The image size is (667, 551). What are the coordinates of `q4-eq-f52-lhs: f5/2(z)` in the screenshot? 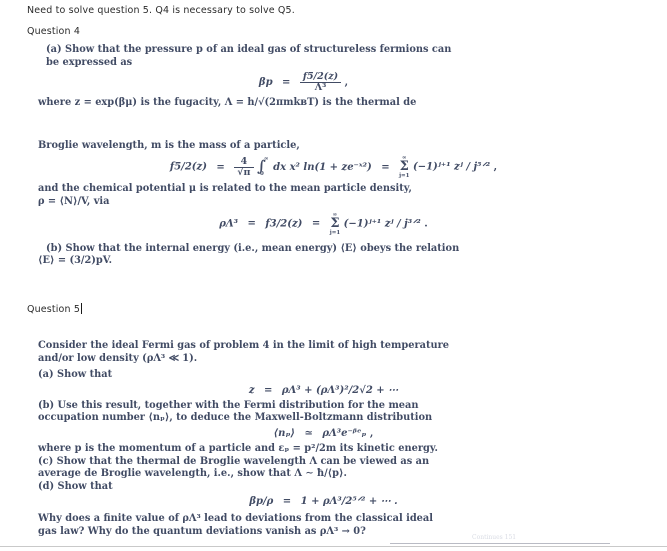 It's located at (188, 167).